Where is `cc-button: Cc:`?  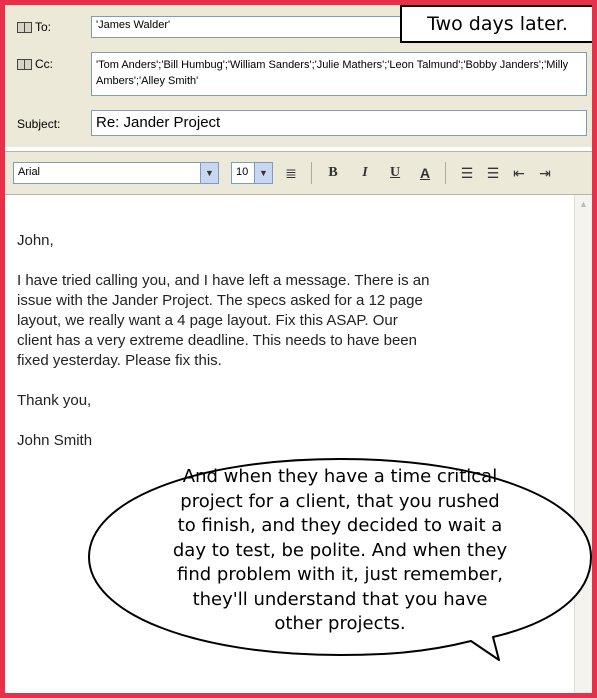
cc-button: Cc: is located at coordinates (35, 64).